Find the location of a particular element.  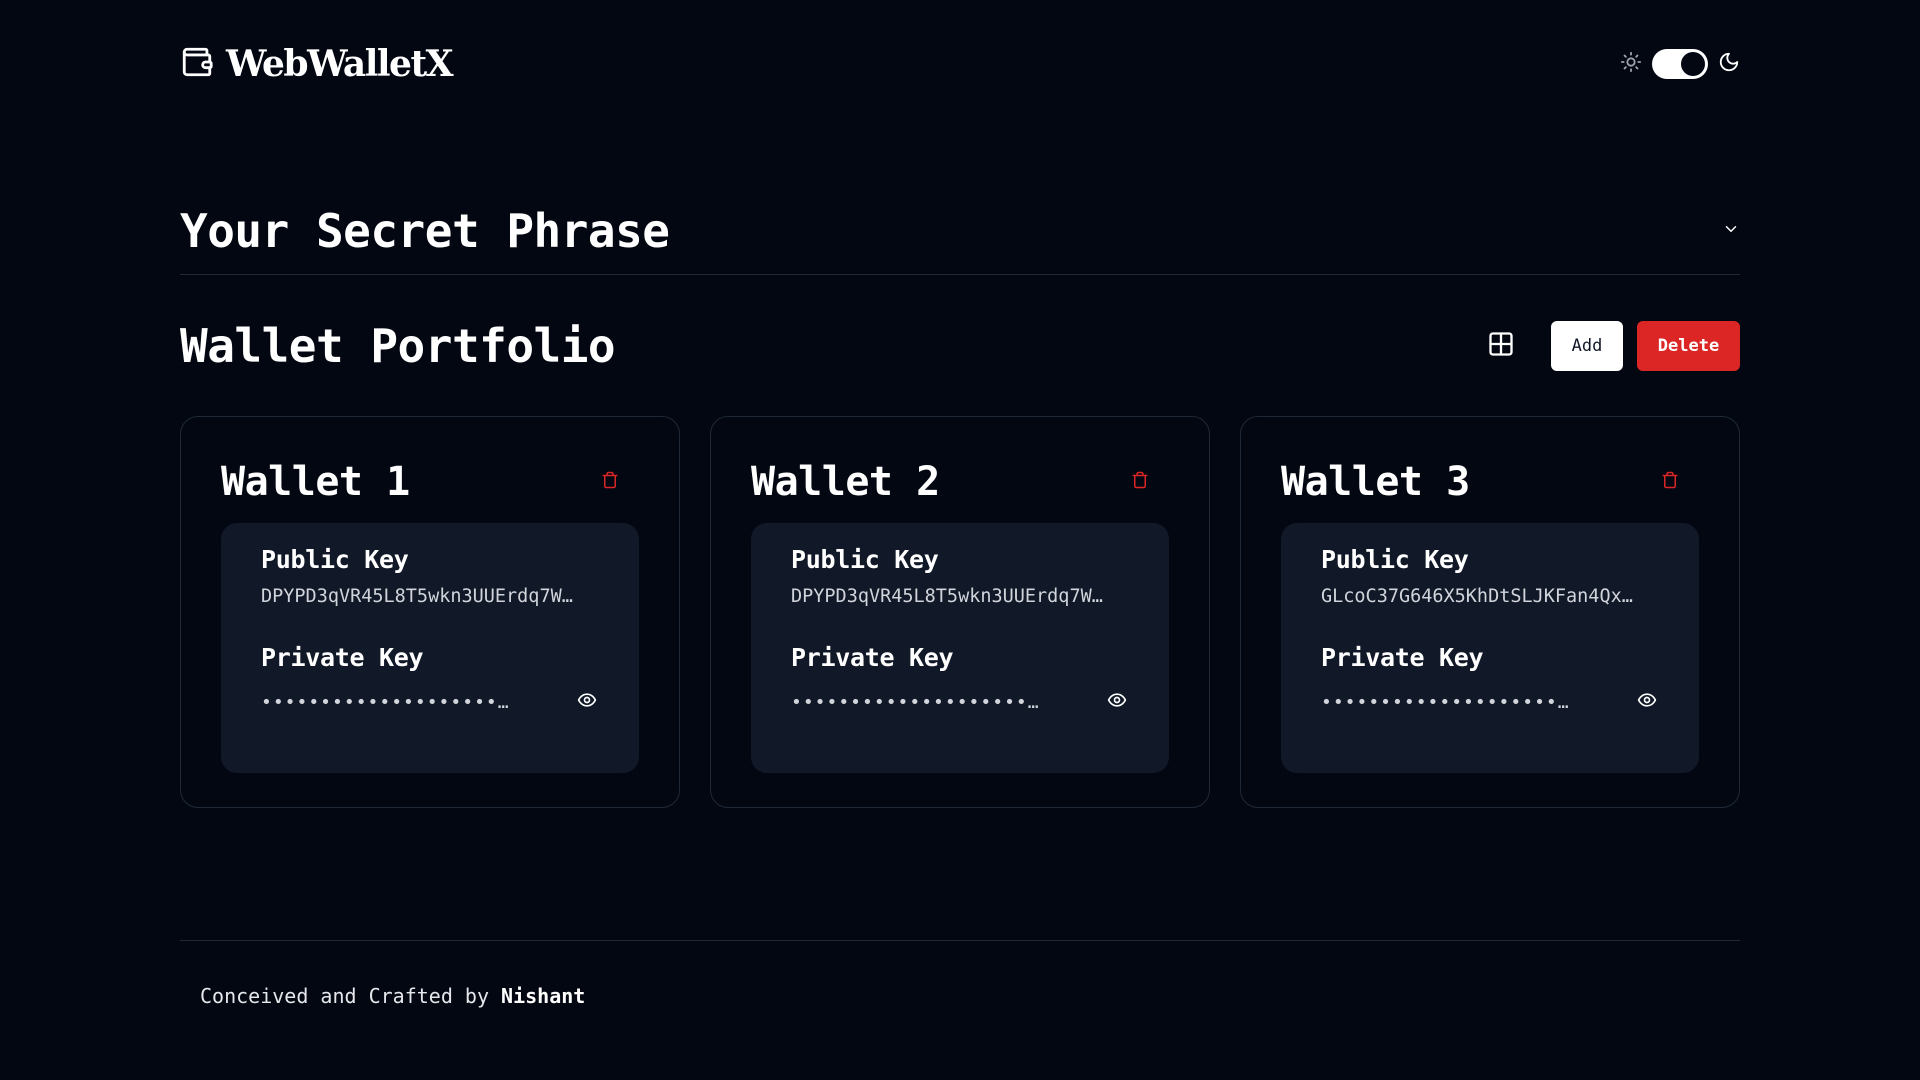

delete-wallets-button: Delete is located at coordinates (1688, 346).